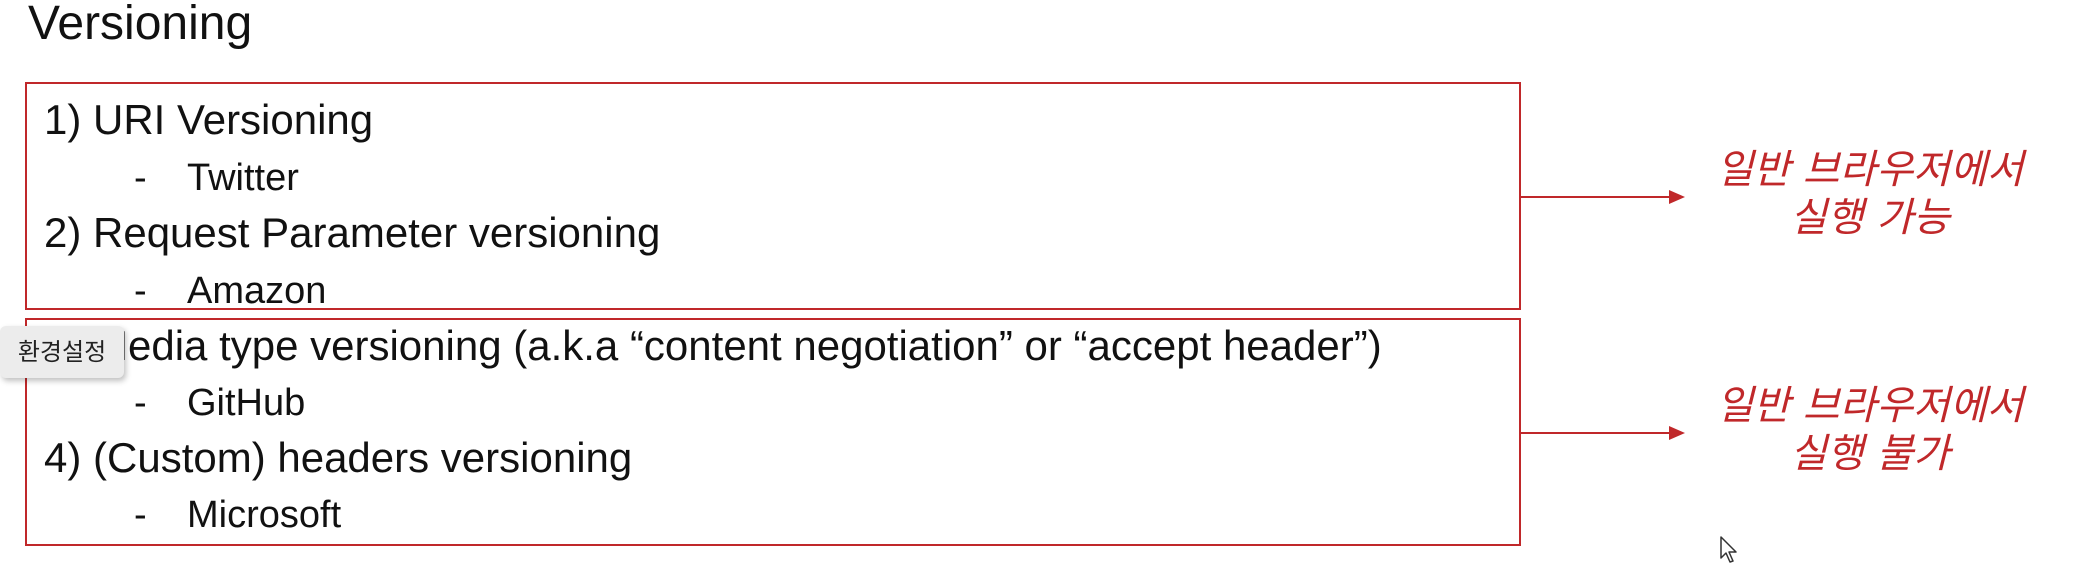  What do you see at coordinates (243, 178) in the screenshot?
I see `example-twitter: Twitter` at bounding box center [243, 178].